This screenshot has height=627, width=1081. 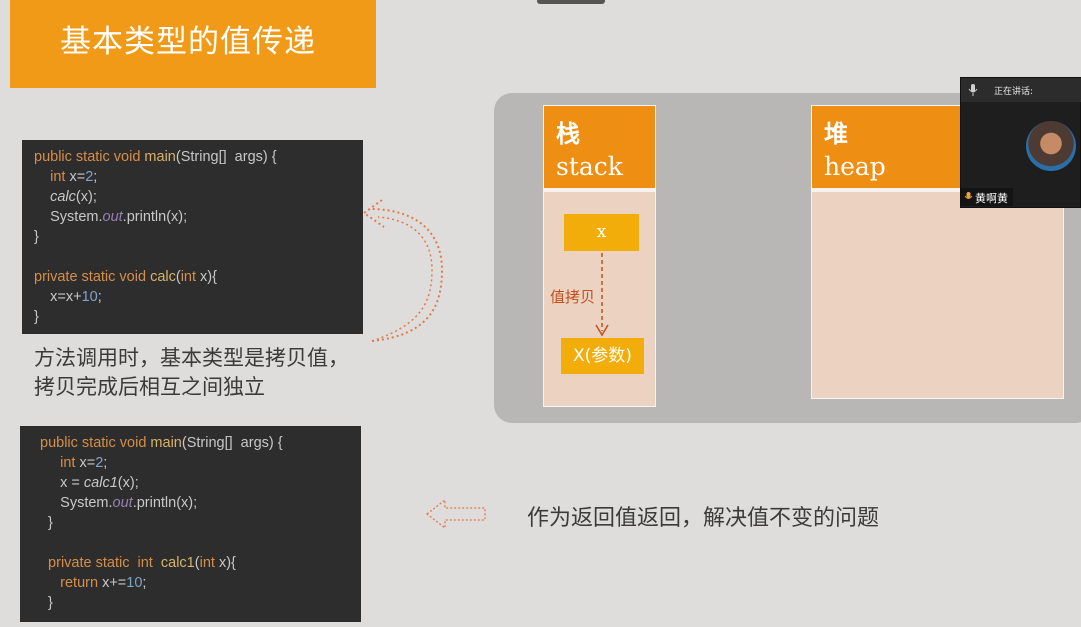 I want to click on code-line: return x+=10;, so click(x=93, y=583).